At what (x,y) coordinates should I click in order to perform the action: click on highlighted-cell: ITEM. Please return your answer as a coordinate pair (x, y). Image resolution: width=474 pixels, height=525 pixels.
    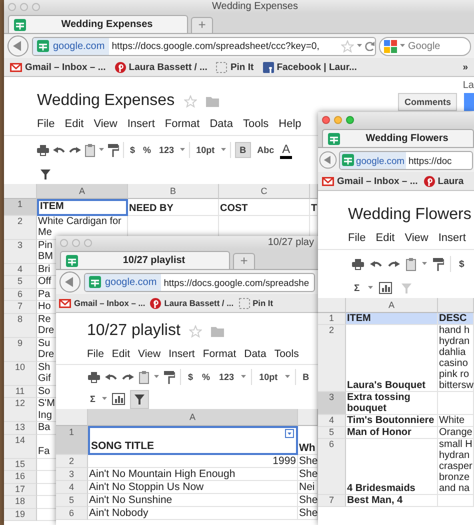
    Looking at the image, I should click on (392, 319).